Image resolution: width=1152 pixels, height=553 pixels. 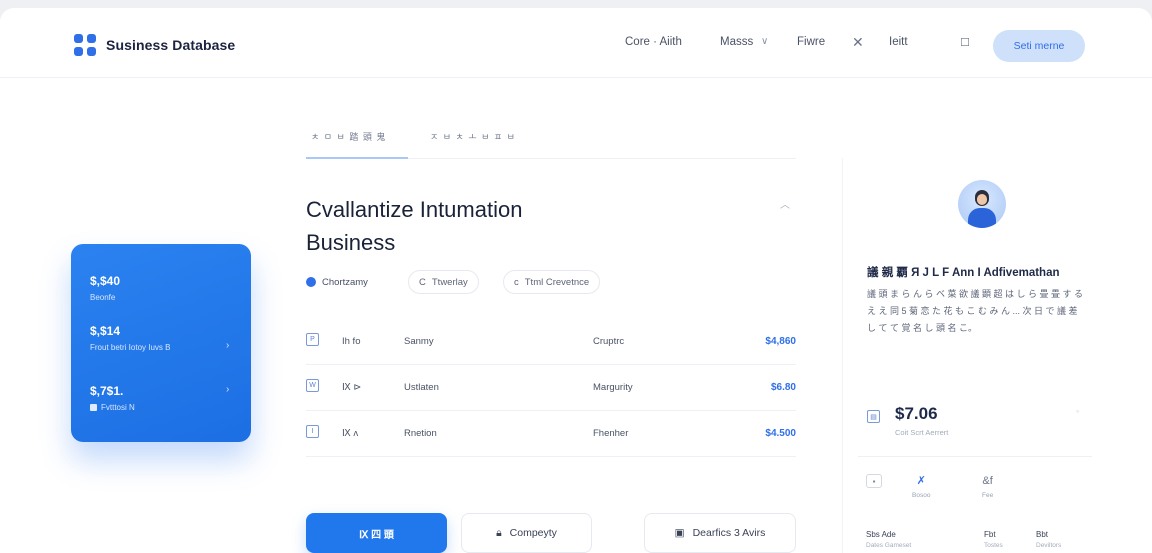 What do you see at coordinates (351, 341) in the screenshot?
I see `row-code: Ih fo` at bounding box center [351, 341].